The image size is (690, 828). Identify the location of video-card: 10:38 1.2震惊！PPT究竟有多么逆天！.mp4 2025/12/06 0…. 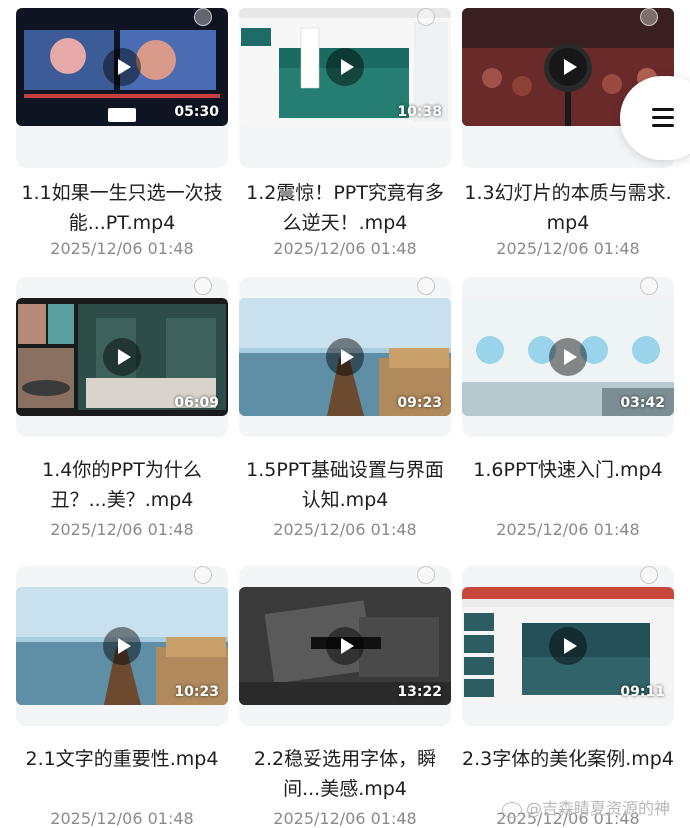
(345, 137).